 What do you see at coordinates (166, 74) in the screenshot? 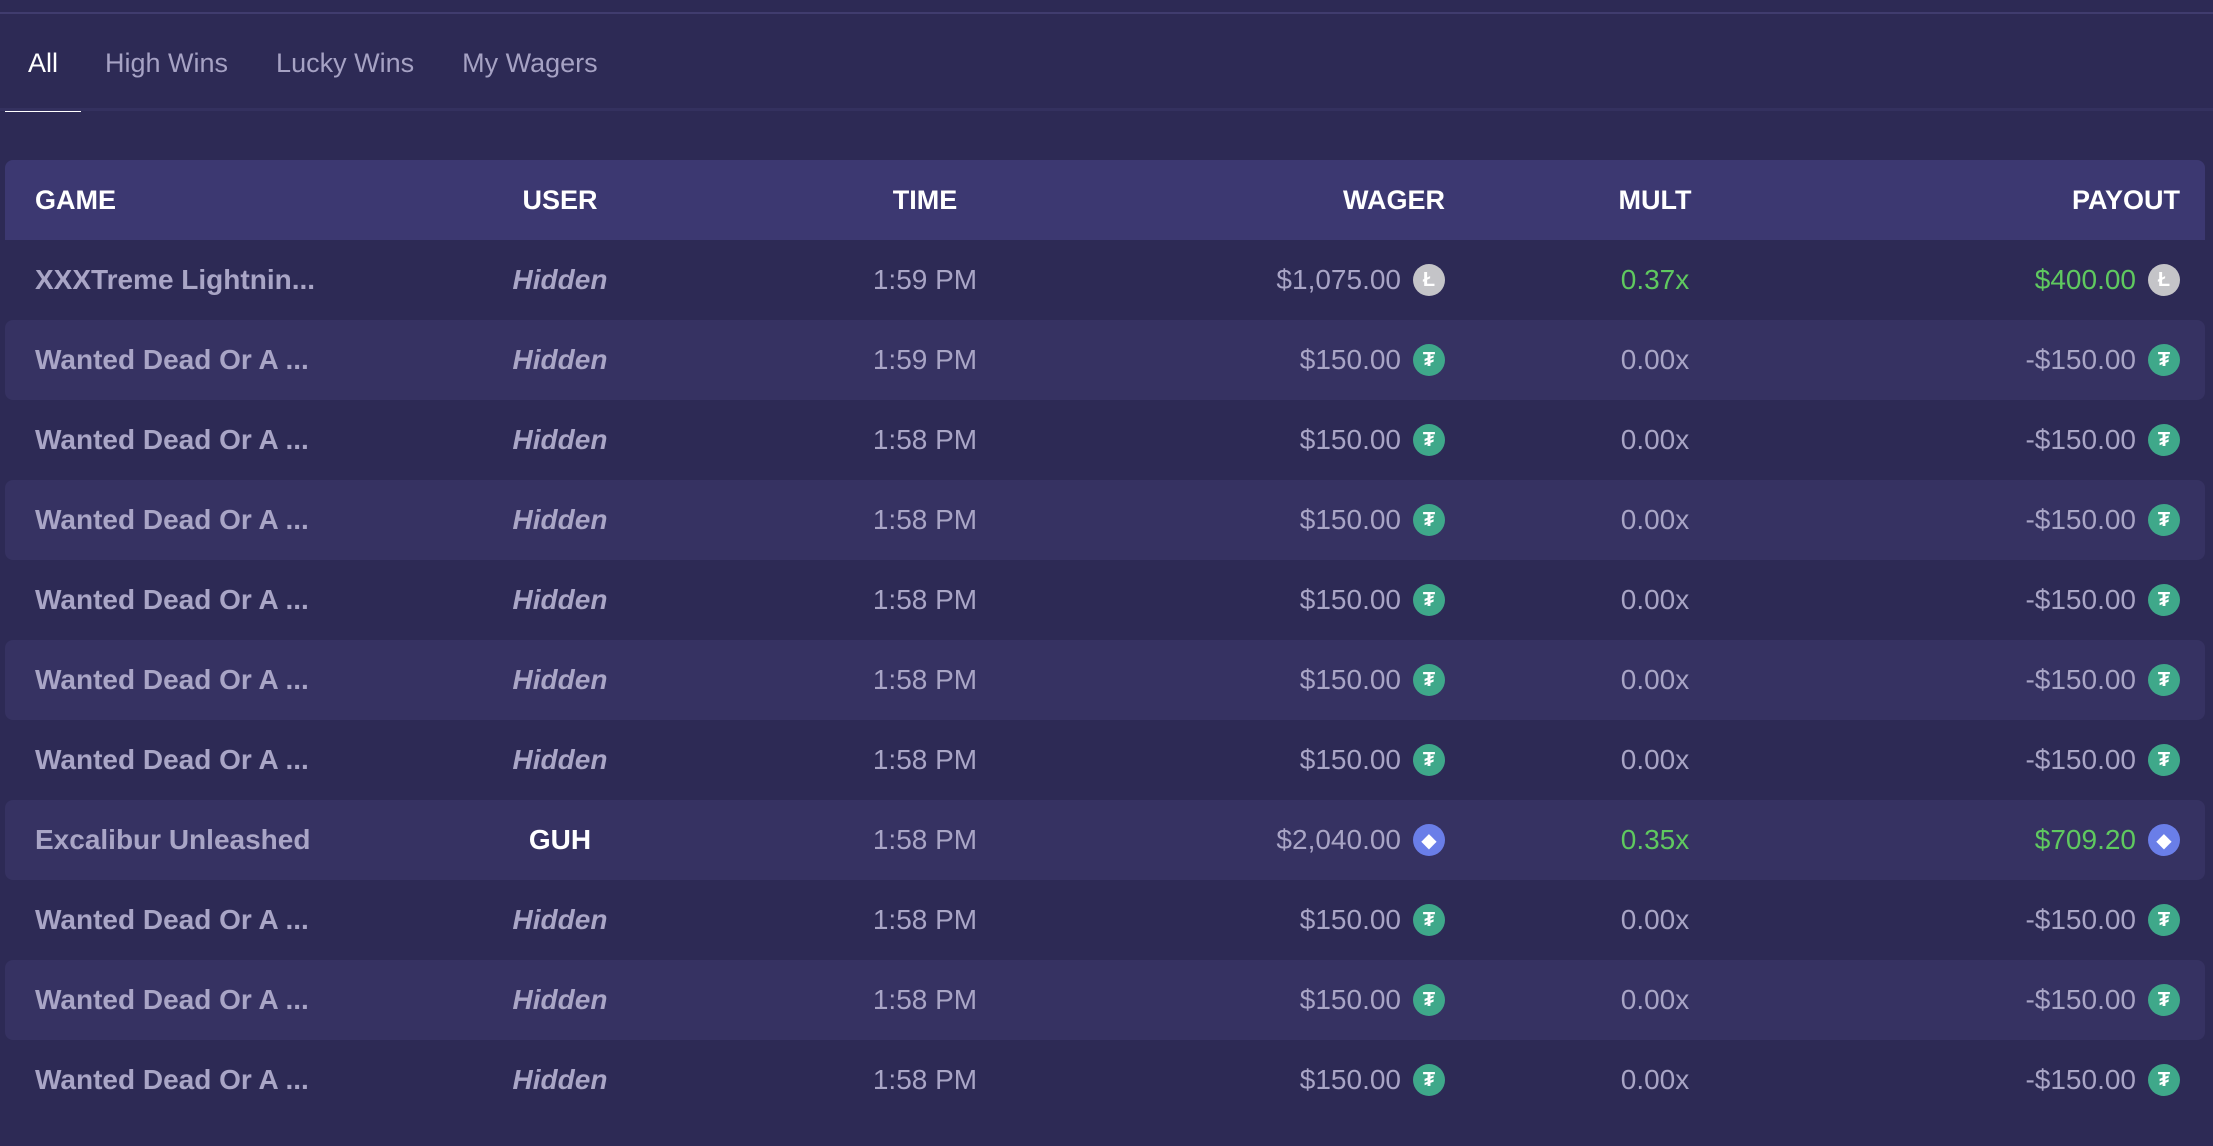
I see `tab-high-wins: High Wins` at bounding box center [166, 74].